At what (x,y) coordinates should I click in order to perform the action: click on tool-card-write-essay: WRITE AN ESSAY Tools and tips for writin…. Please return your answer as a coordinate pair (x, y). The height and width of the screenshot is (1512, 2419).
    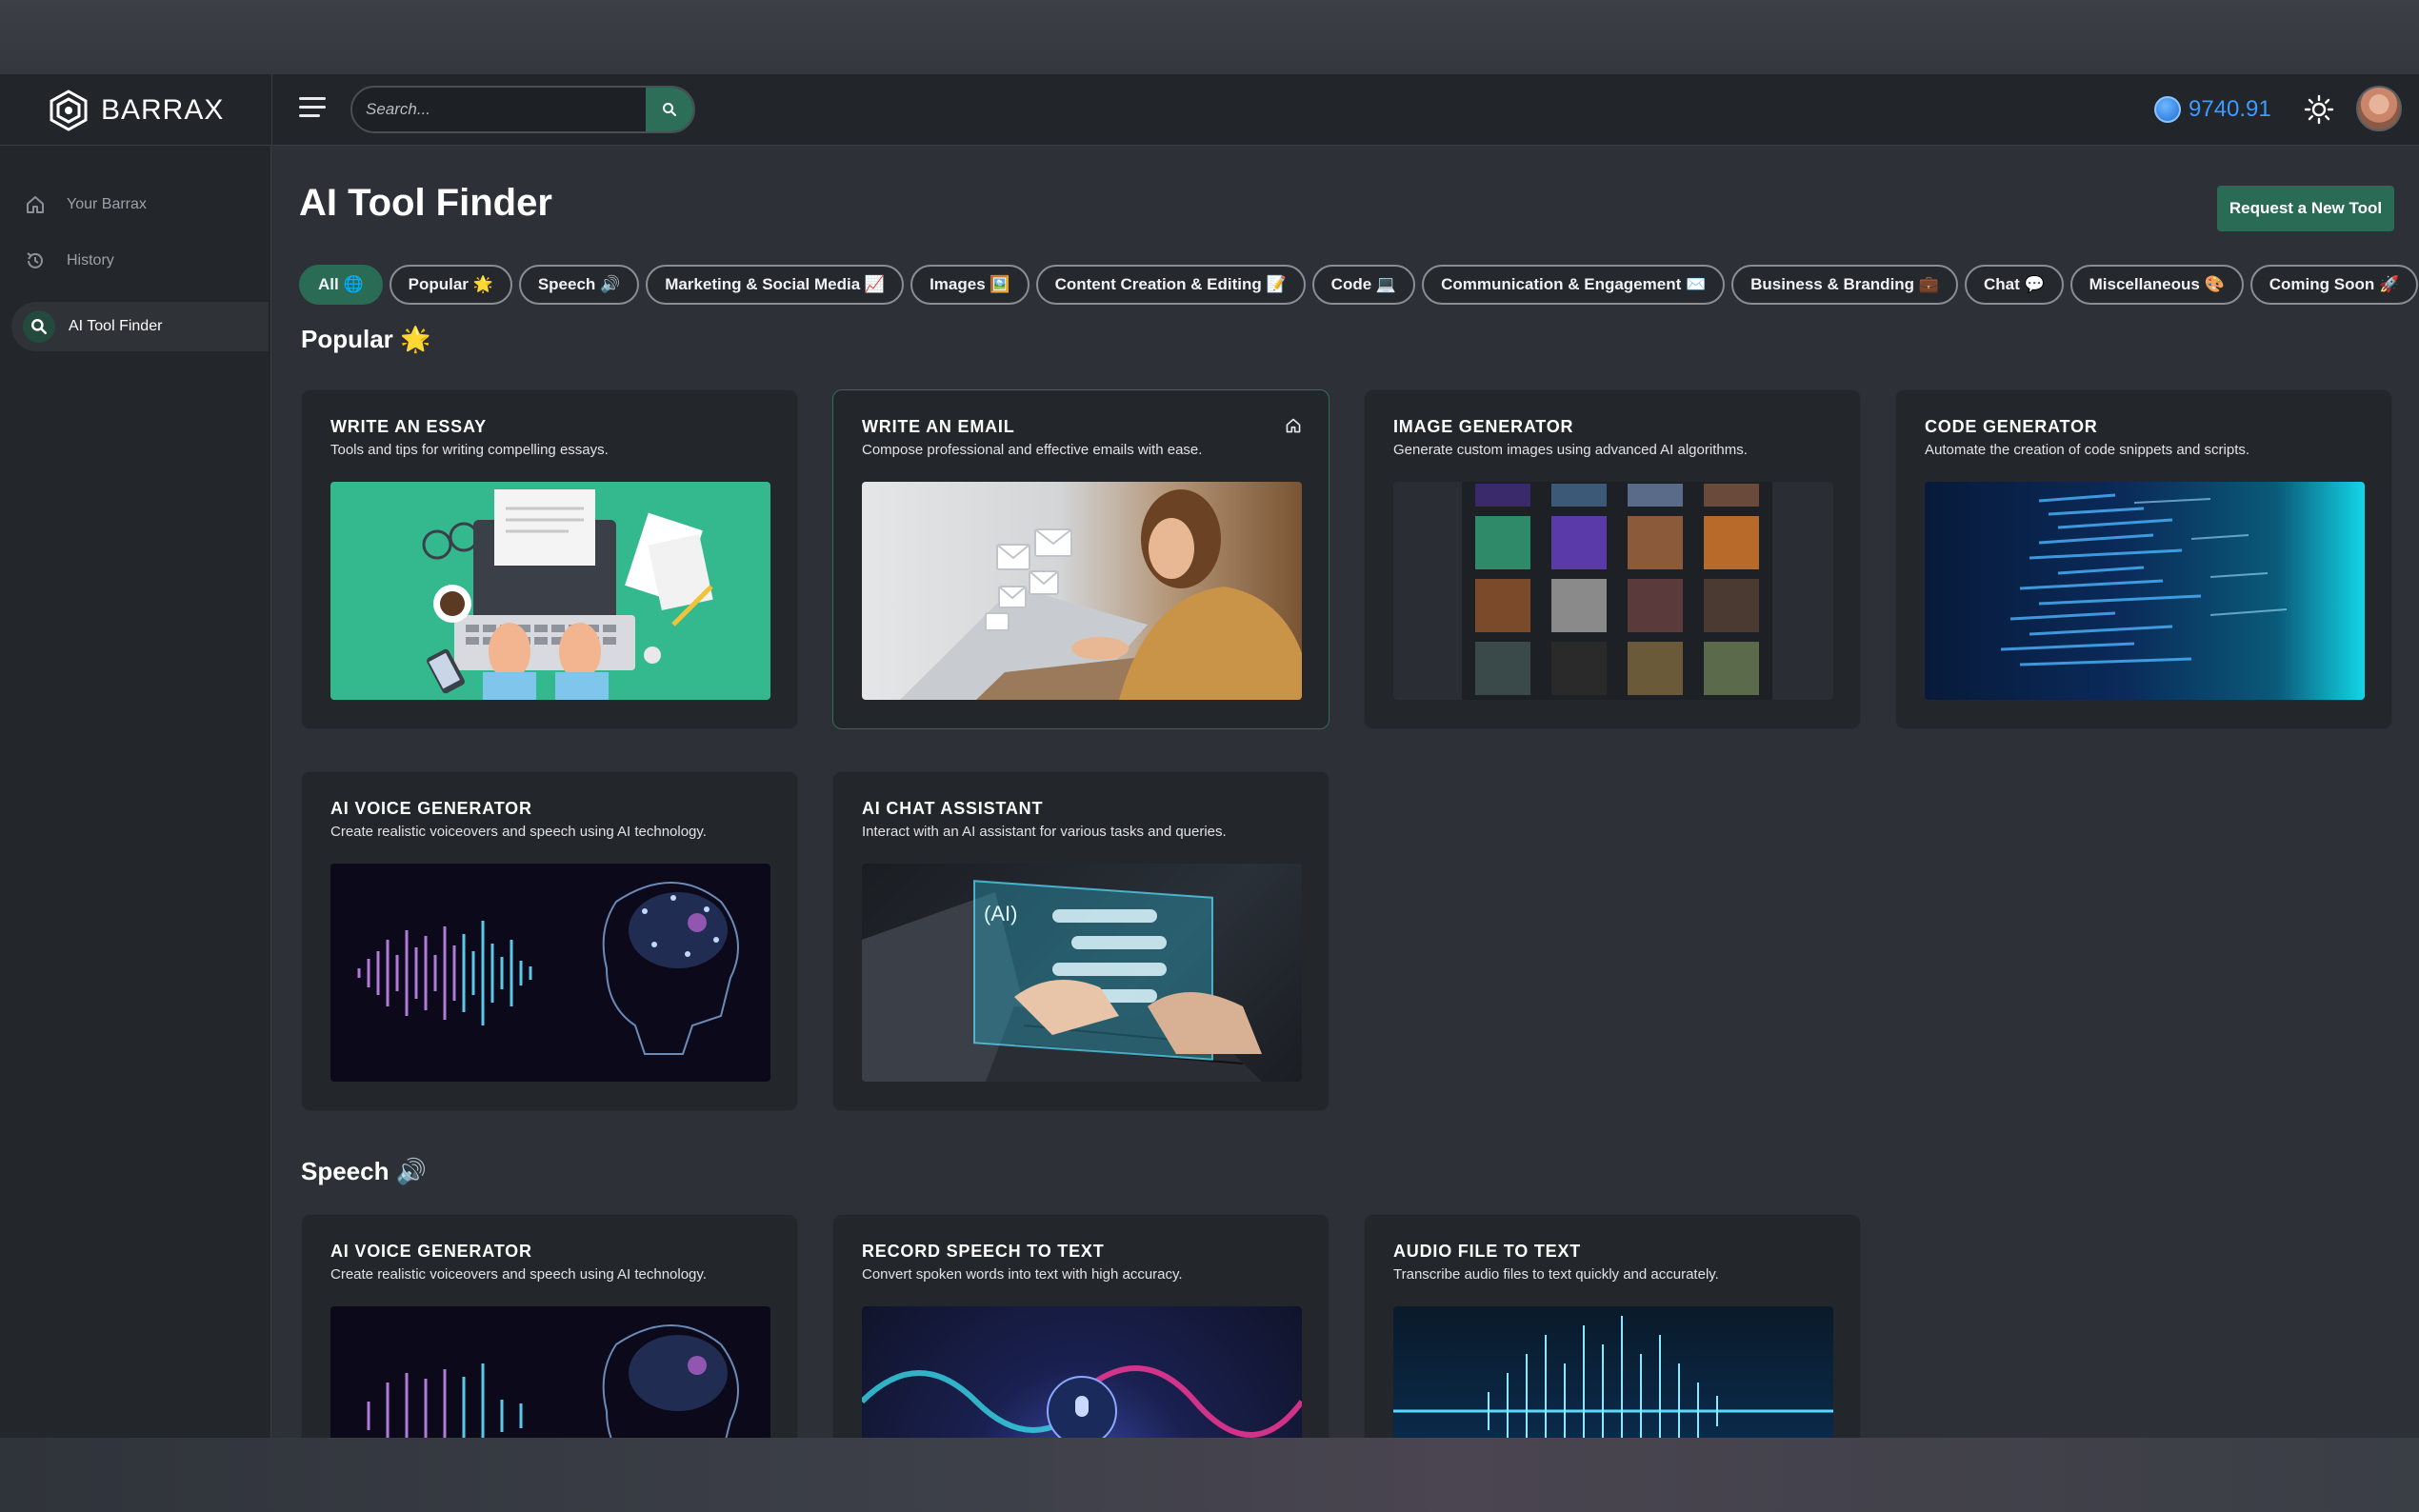
    Looking at the image, I should click on (549, 559).